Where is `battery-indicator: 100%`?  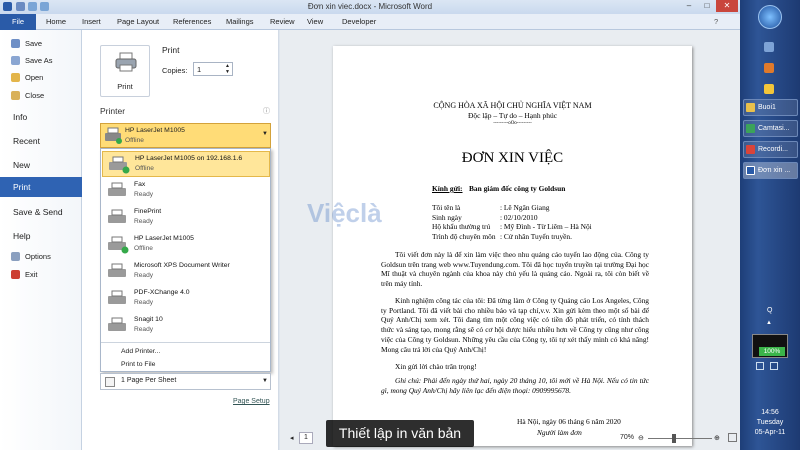 battery-indicator: 100% is located at coordinates (770, 346).